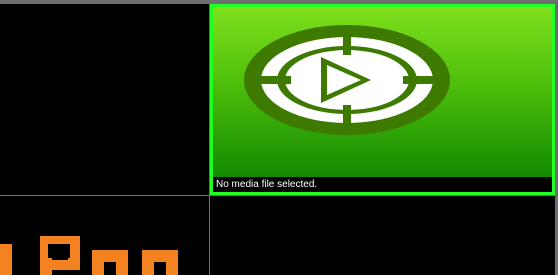 This screenshot has height=275, width=558. I want to click on play-target-icon, so click(347, 80).